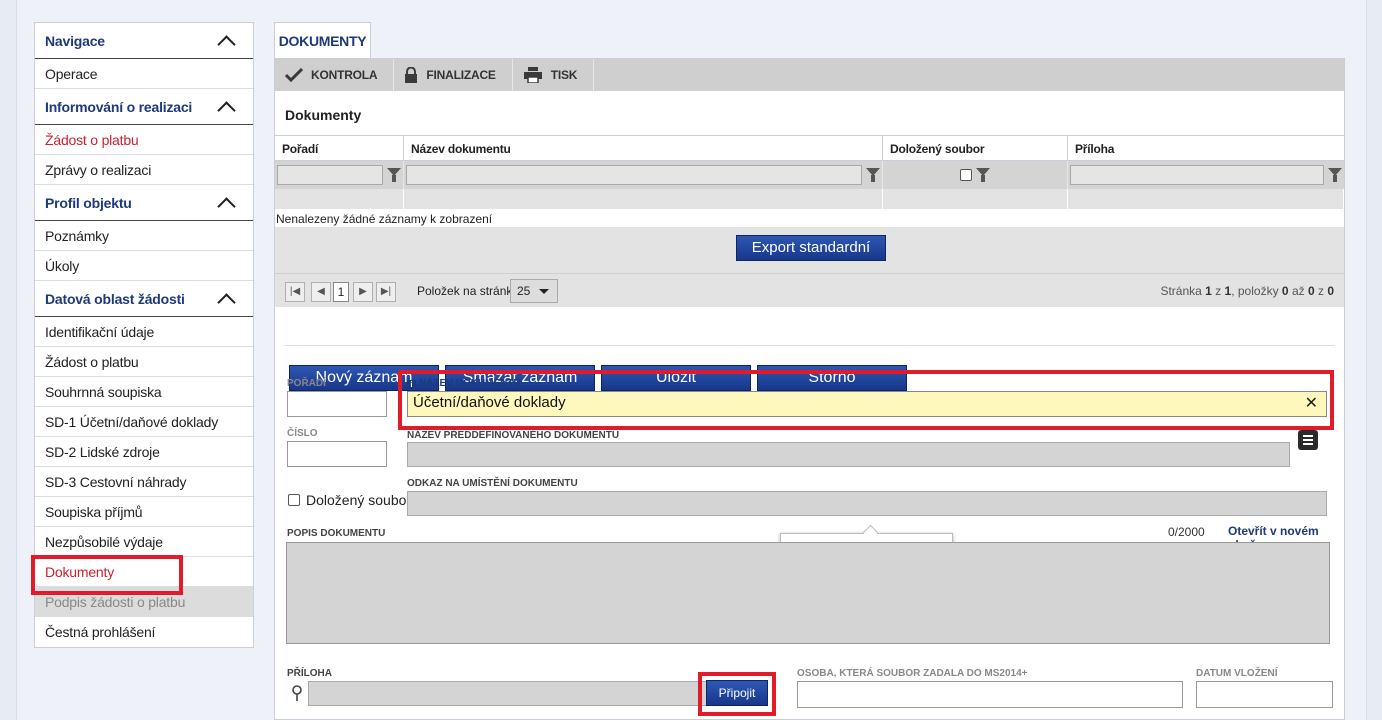 The height and width of the screenshot is (720, 1382). Describe the element at coordinates (411, 75) in the screenshot. I see `lock-icon` at that location.